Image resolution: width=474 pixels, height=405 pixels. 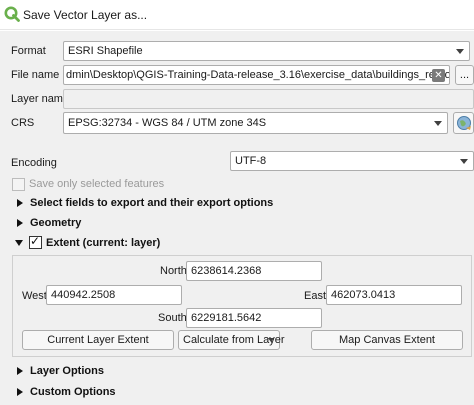 I want to click on current-layer-extent-button: Current Layer Extent, so click(x=98, y=340).